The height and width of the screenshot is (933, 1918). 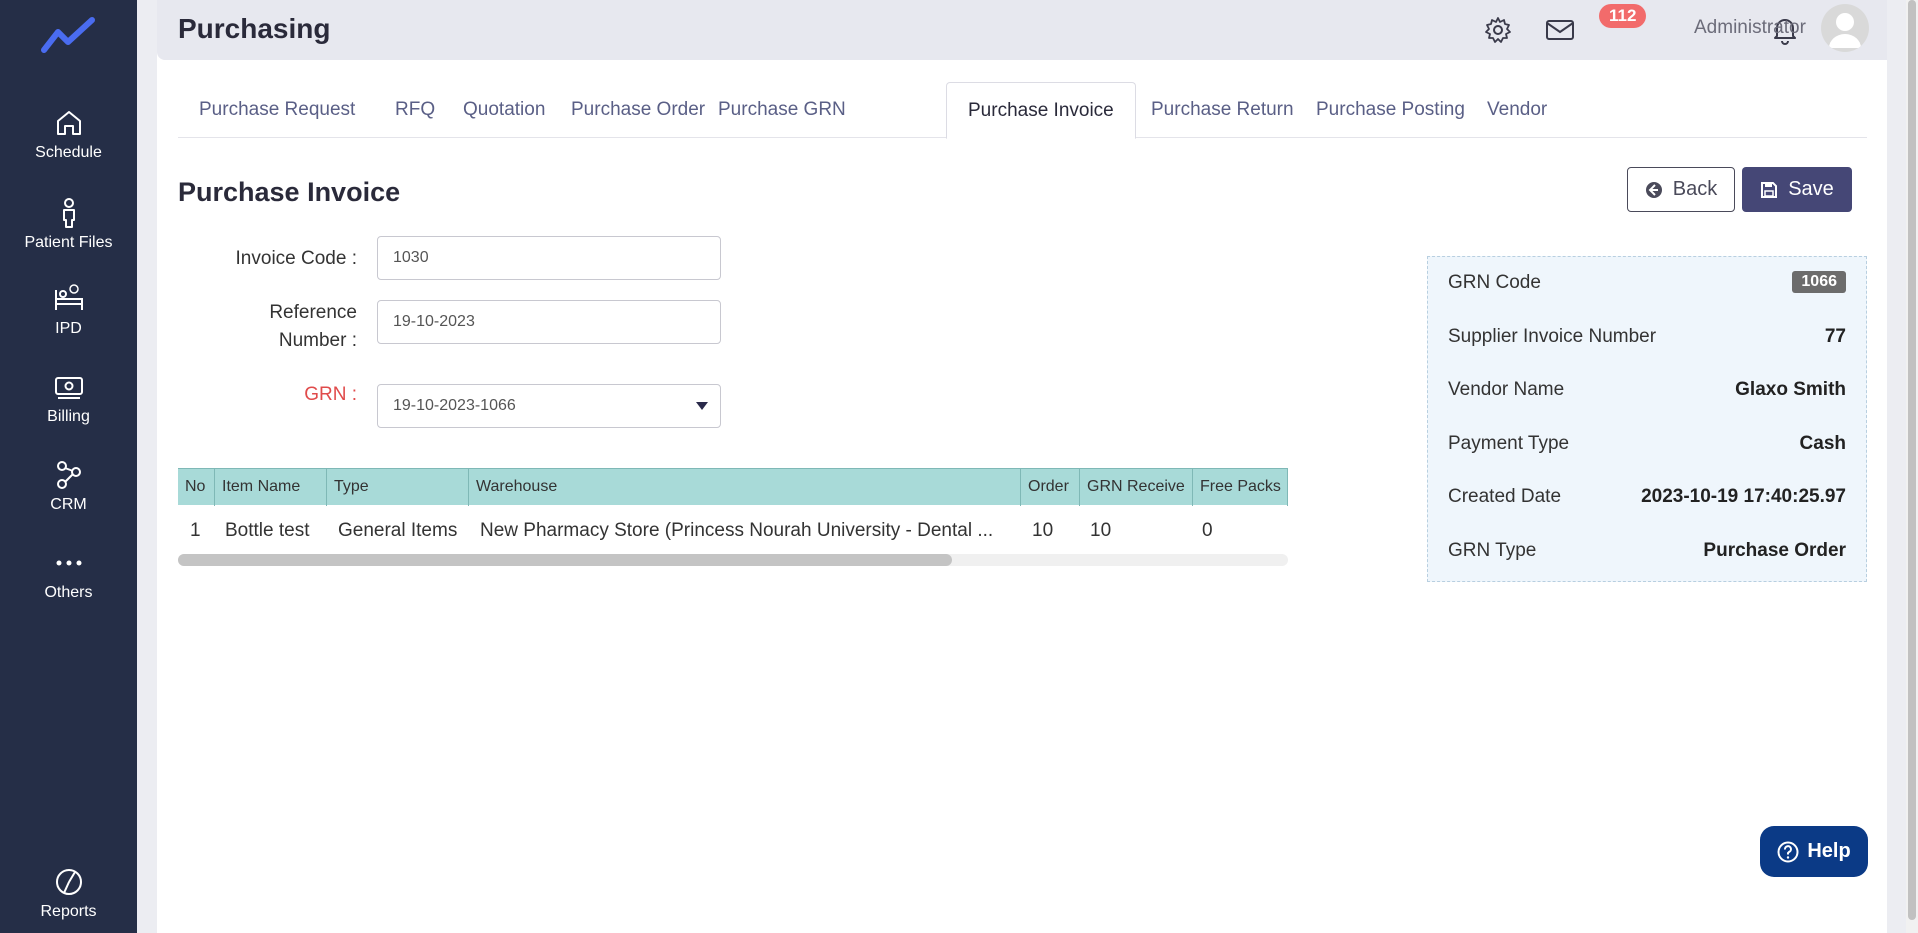 What do you see at coordinates (68, 123) in the screenshot?
I see `home-icon` at bounding box center [68, 123].